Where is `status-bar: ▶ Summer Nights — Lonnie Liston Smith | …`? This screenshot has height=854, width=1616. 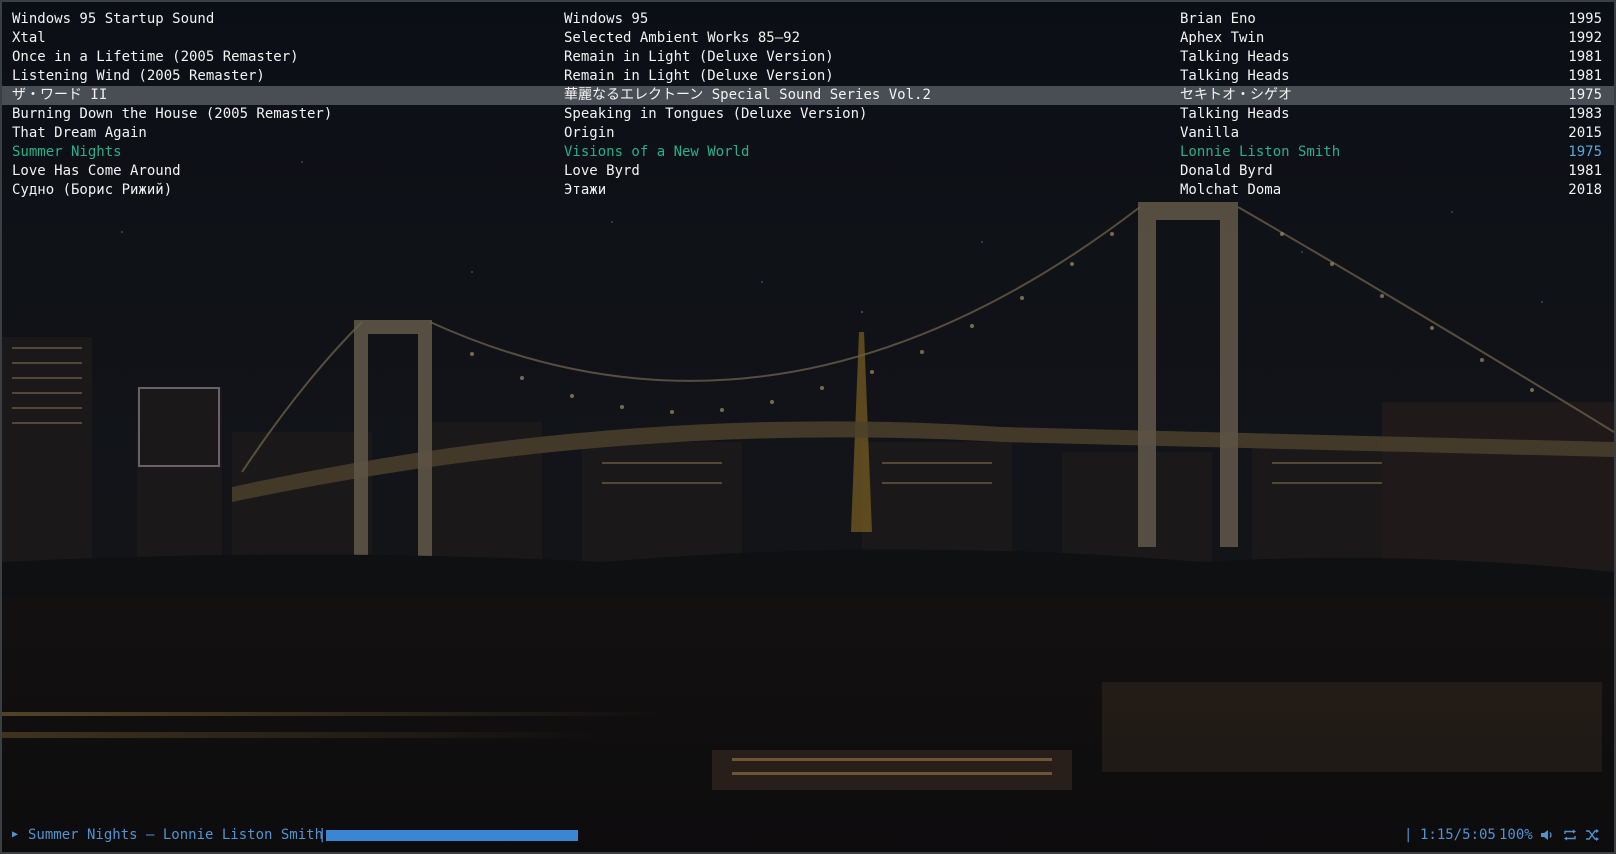 status-bar: ▶ Summer Nights — Lonnie Liston Smith | … is located at coordinates (808, 835).